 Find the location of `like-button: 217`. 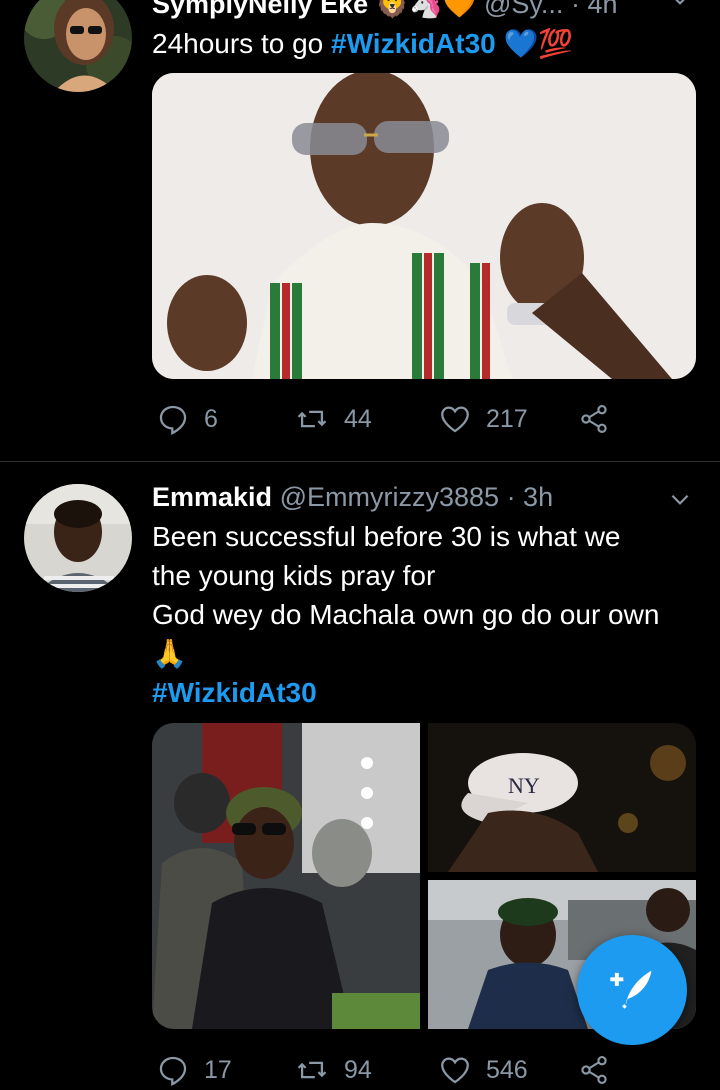

like-button: 217 is located at coordinates (483, 419).